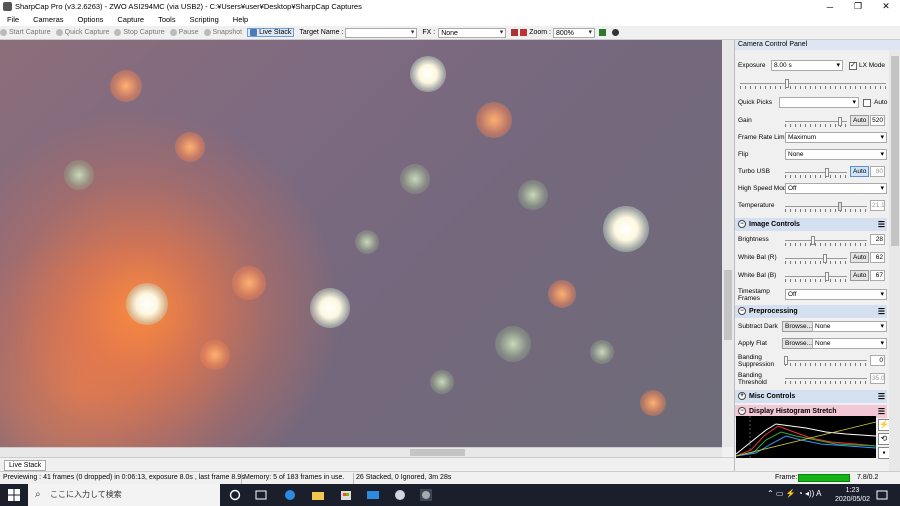  What do you see at coordinates (894, 260) in the screenshot?
I see `panel-scrollbar` at bounding box center [894, 260].